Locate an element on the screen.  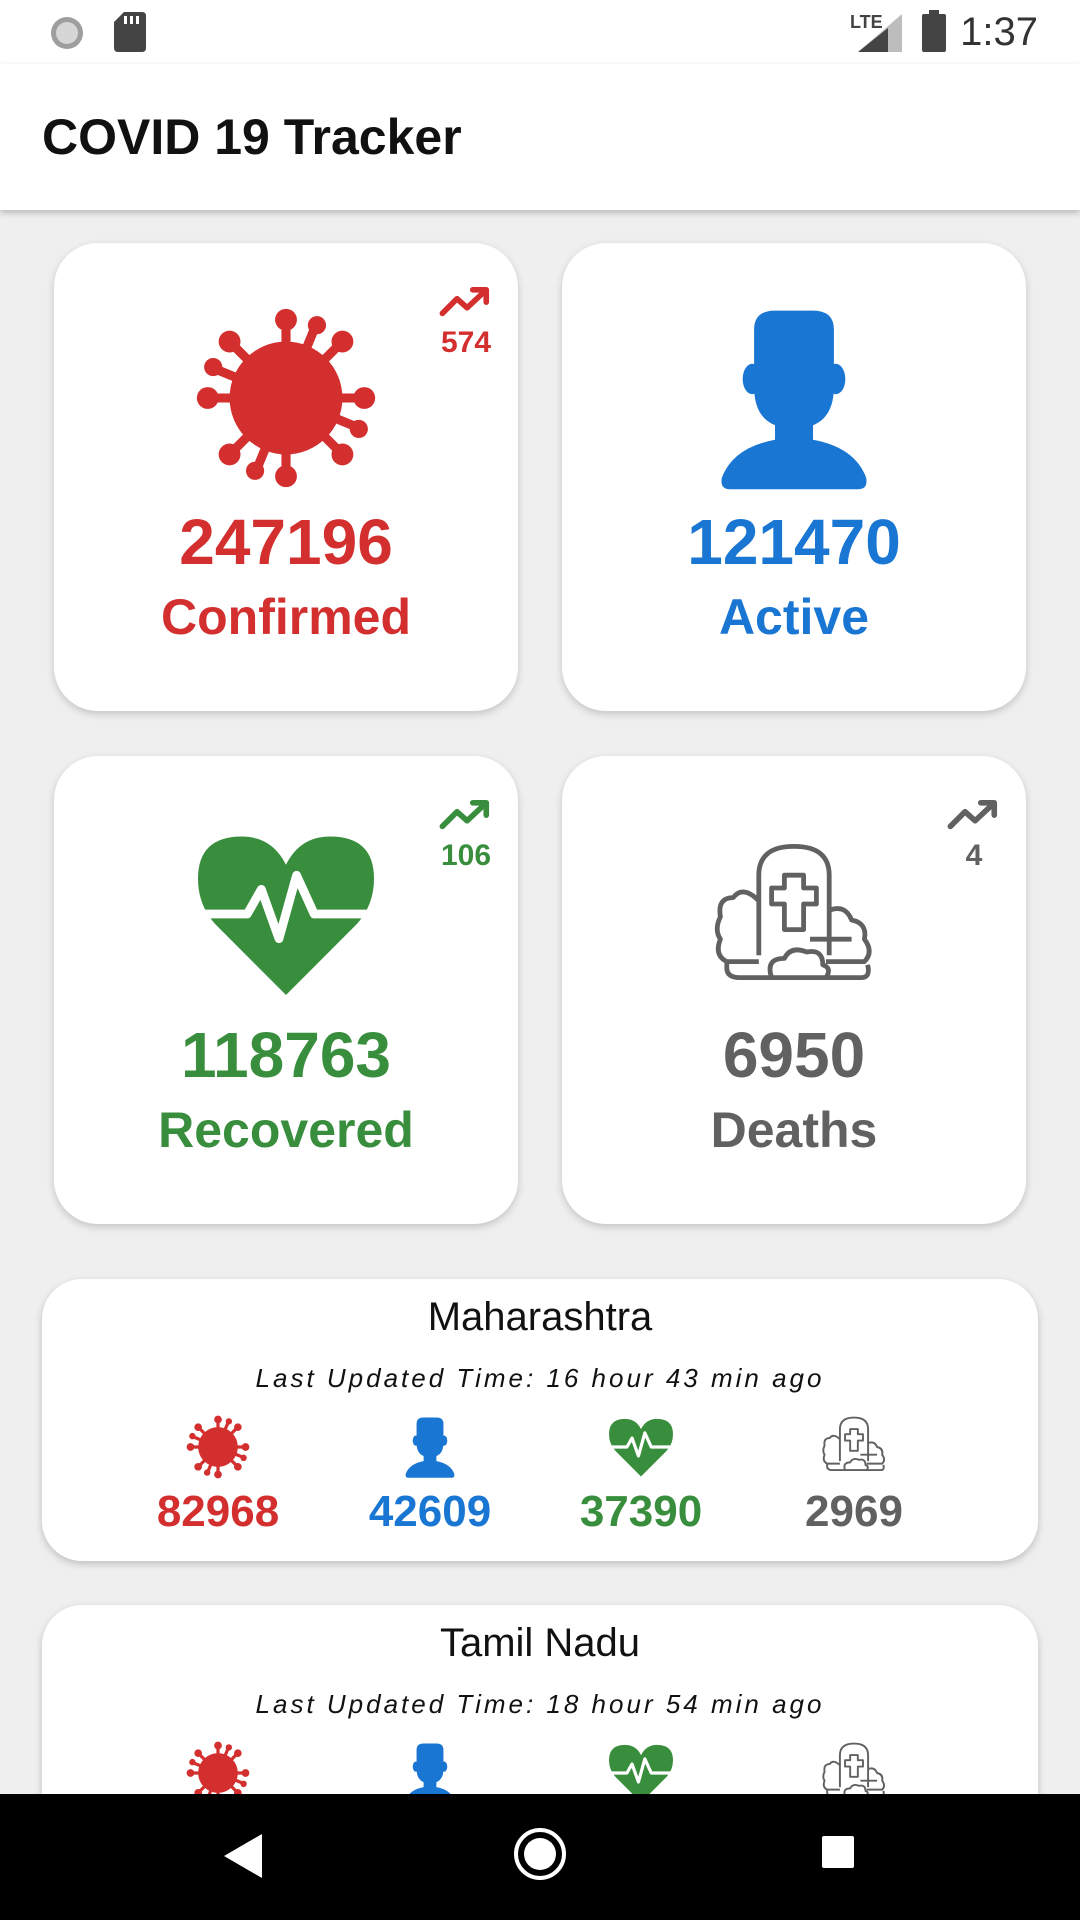
state-confirmed-count: 82968 is located at coordinates (218, 1511).